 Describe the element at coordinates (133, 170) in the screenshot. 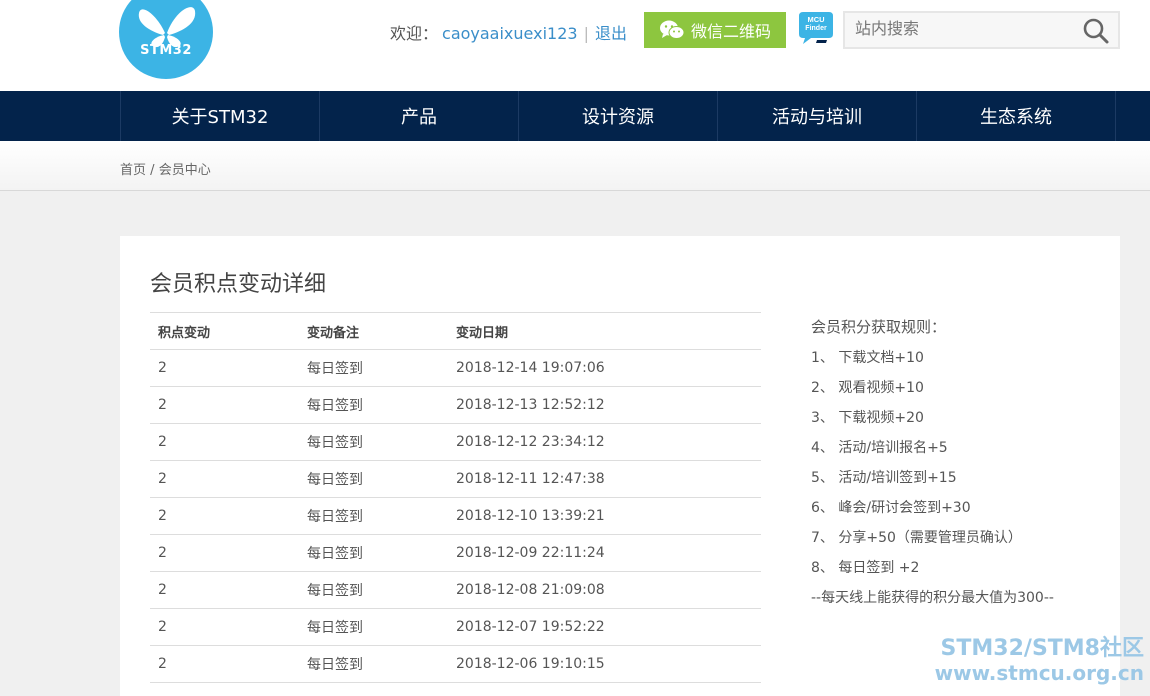

I see `breadcrumb-home-link: 首页` at that location.